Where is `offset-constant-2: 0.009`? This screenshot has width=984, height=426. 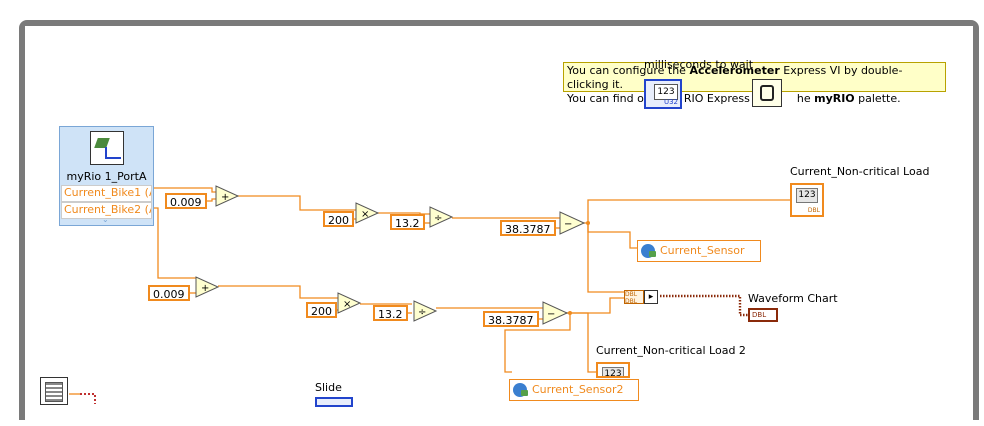 offset-constant-2: 0.009 is located at coordinates (169, 293).